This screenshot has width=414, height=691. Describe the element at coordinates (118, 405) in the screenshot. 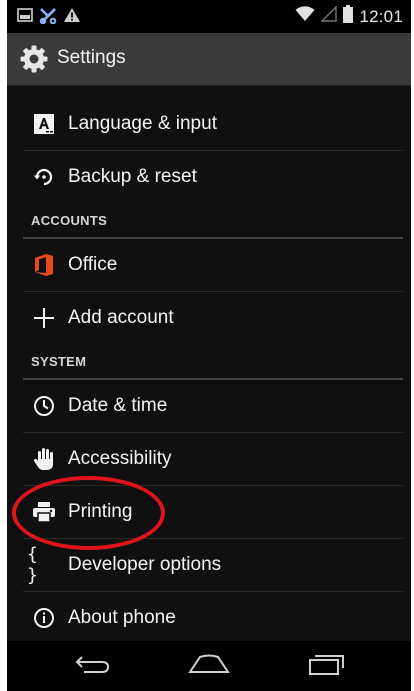

I see `settings-item-label: Date & time` at that location.